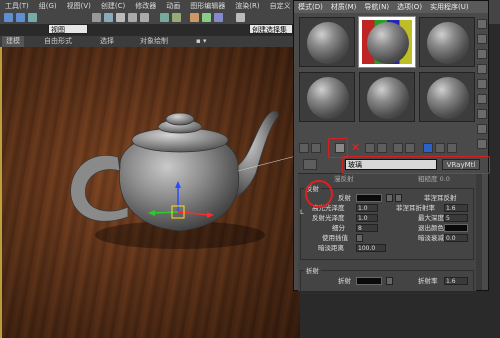  I want to click on l-lock-label: L, so click(302, 212).